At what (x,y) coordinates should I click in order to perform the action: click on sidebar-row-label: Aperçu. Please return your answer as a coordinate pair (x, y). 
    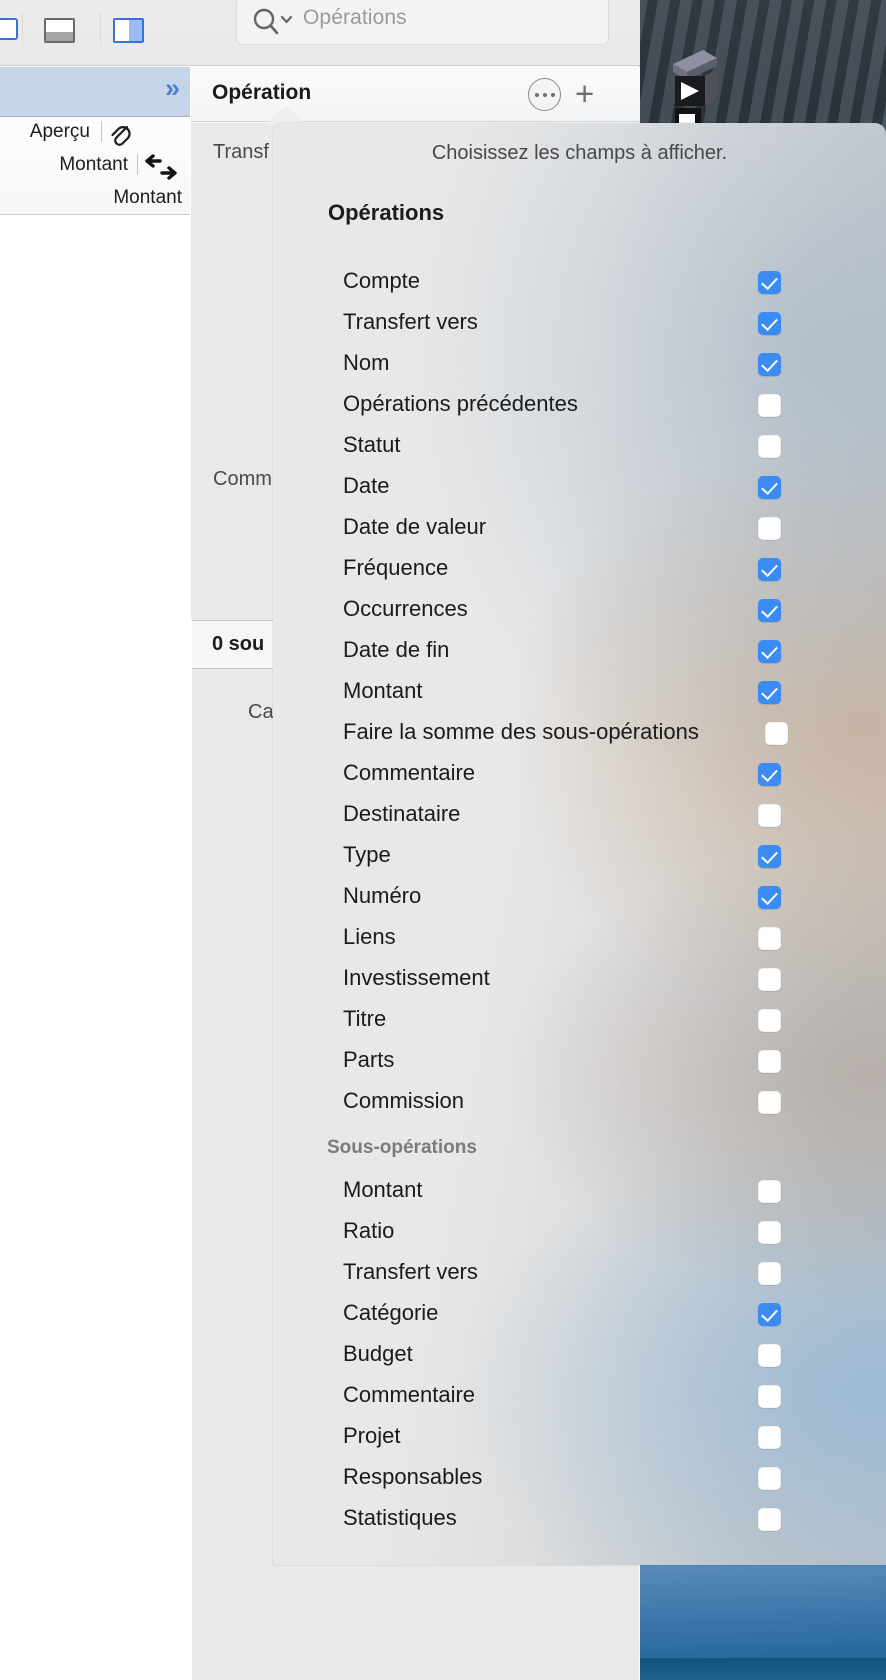
    Looking at the image, I should click on (59, 131).